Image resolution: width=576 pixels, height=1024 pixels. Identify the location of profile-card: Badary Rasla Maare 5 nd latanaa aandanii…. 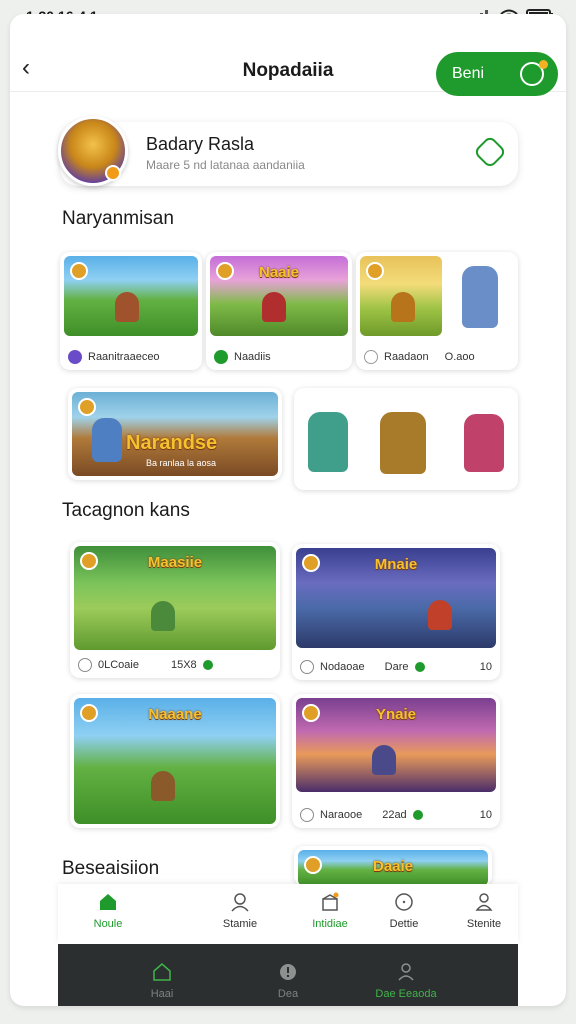
(288, 151).